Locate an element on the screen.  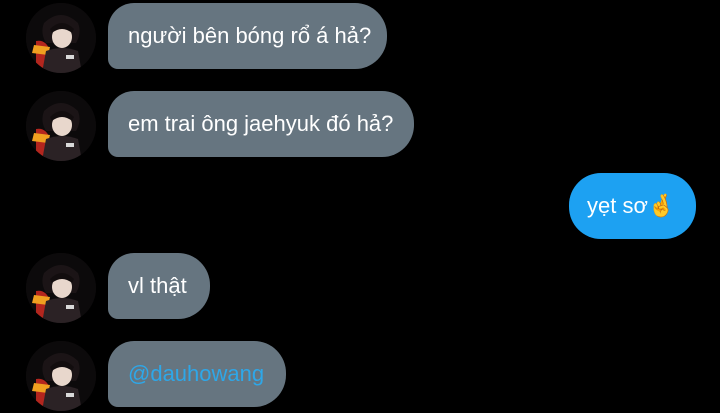
message-text: vl thật is located at coordinates (157, 285).